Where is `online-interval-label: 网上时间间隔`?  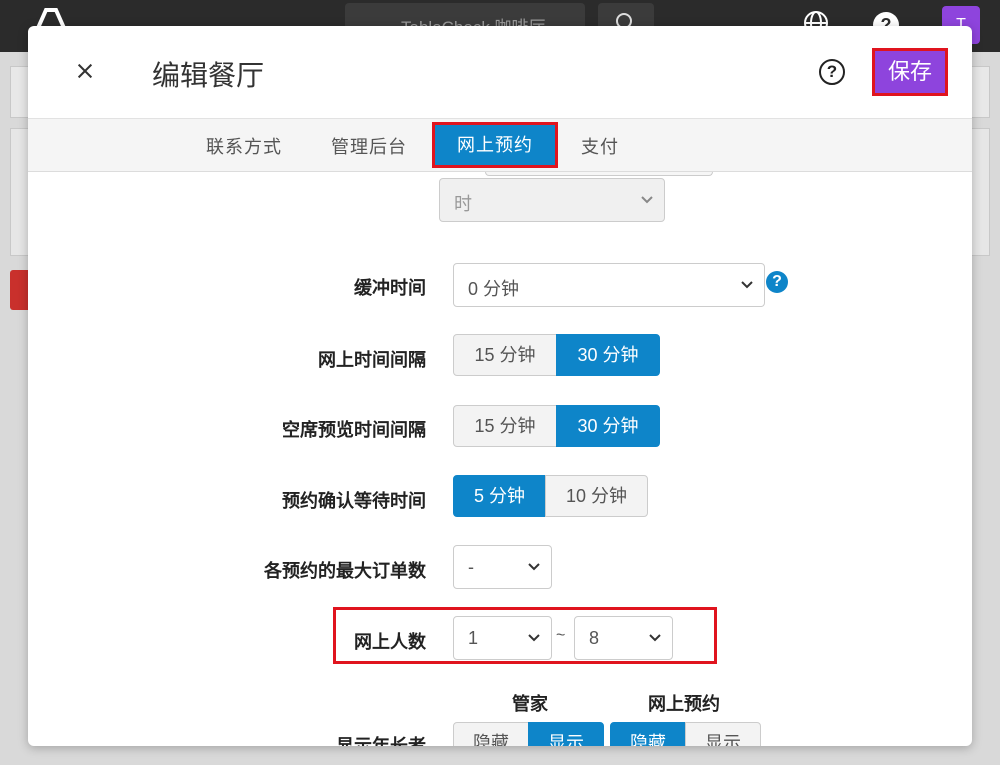
online-interval-label: 网上时间间隔 is located at coordinates (372, 360).